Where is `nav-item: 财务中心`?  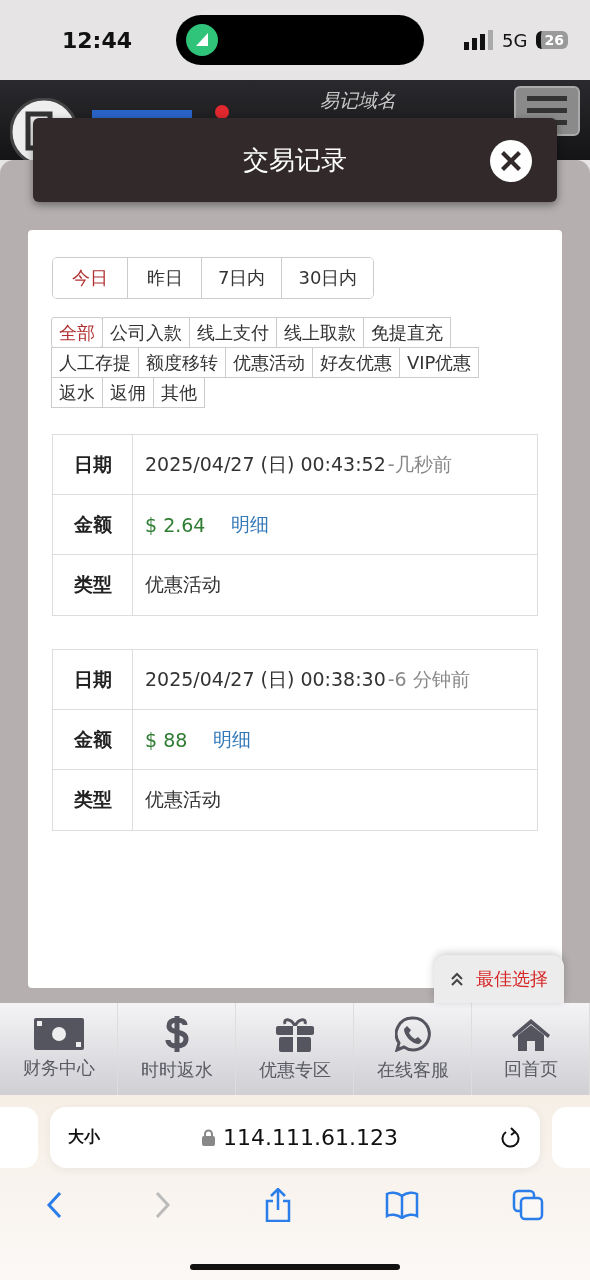 nav-item: 财务中心 is located at coordinates (59, 1049).